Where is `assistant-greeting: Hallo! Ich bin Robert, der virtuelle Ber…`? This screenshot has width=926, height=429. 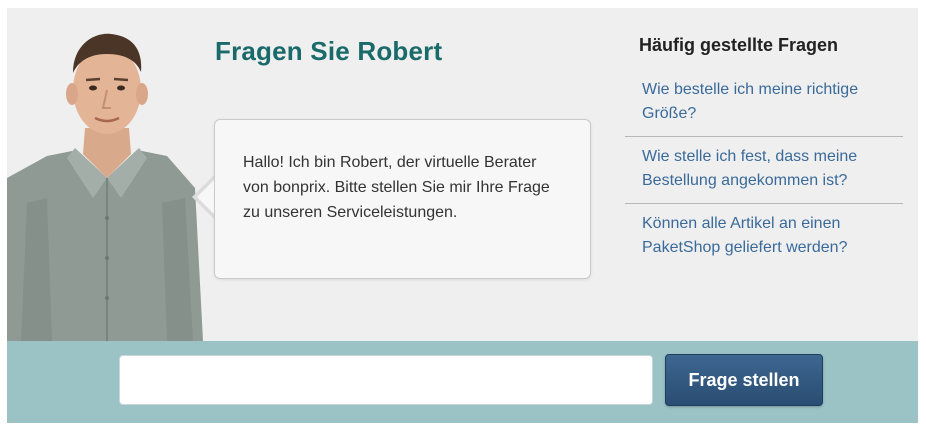
assistant-greeting: Hallo! Ich bin Robert, der virtuelle Ber… is located at coordinates (396, 187).